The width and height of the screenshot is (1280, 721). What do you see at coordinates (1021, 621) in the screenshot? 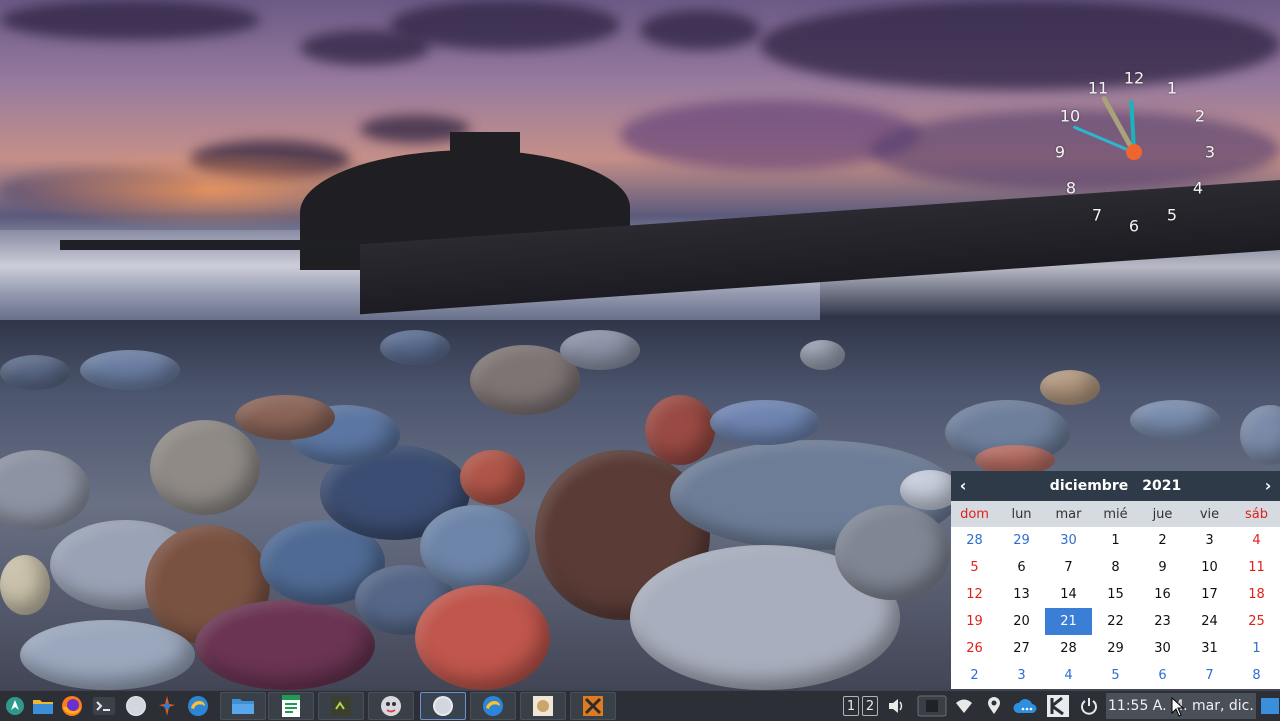
I see `calendar-day: 20` at bounding box center [1021, 621].